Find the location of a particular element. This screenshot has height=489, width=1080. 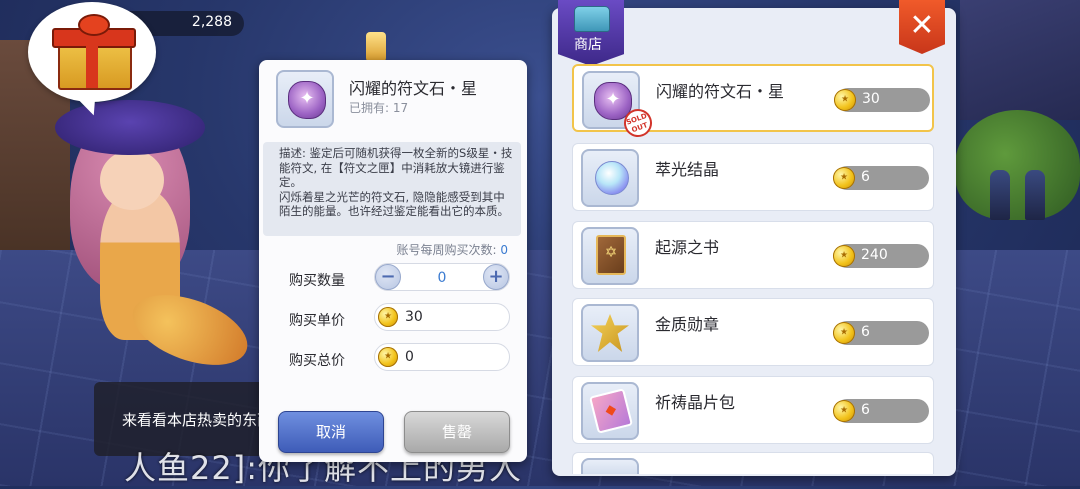

item-icon-frame: SOLD OUT is located at coordinates (619, 106).